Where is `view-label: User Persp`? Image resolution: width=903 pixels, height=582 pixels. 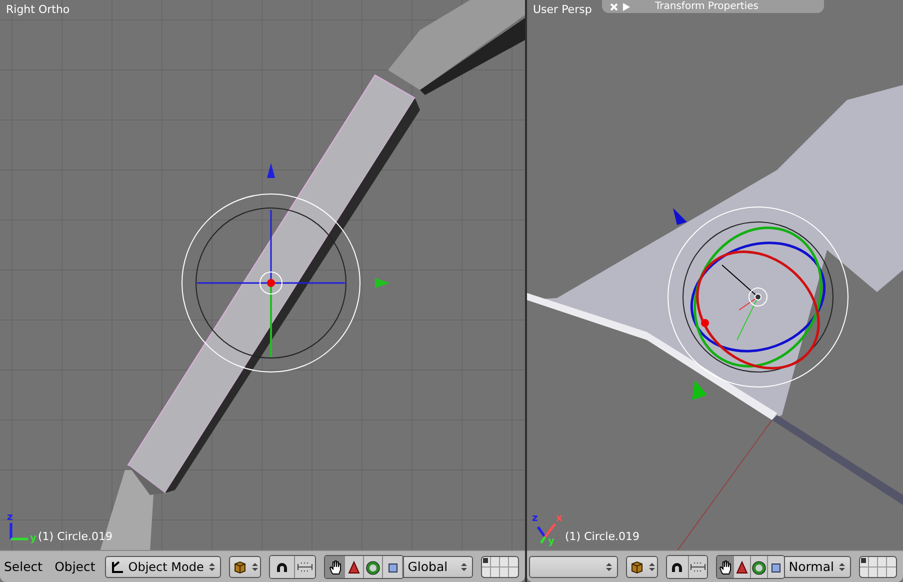
view-label: User Persp is located at coordinates (562, 9).